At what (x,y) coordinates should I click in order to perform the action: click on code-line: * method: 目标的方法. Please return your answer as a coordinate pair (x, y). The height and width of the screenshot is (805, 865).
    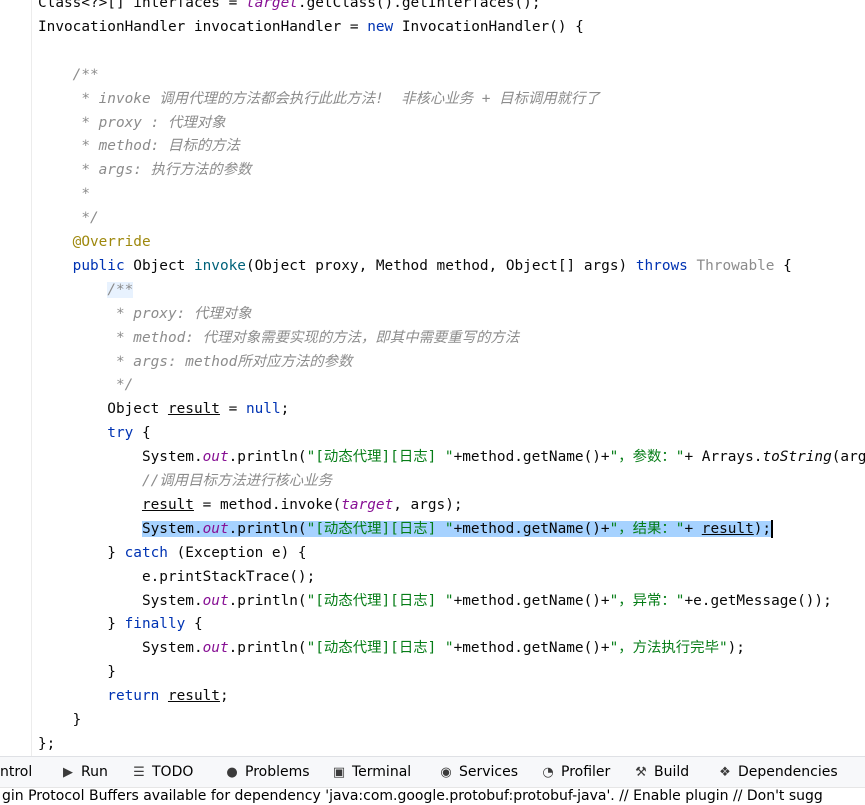
    Looking at the image, I should click on (120, 146).